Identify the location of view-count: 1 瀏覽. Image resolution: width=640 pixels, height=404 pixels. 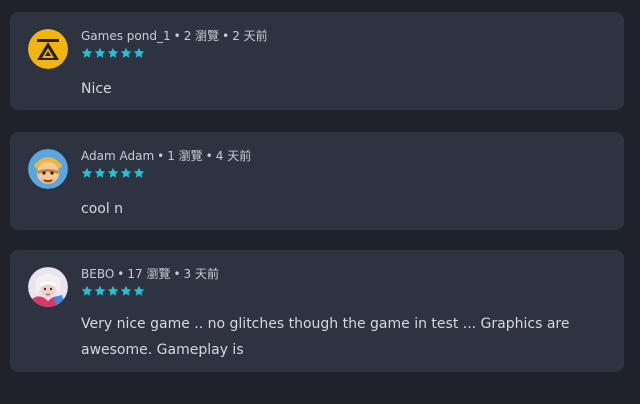
(185, 156).